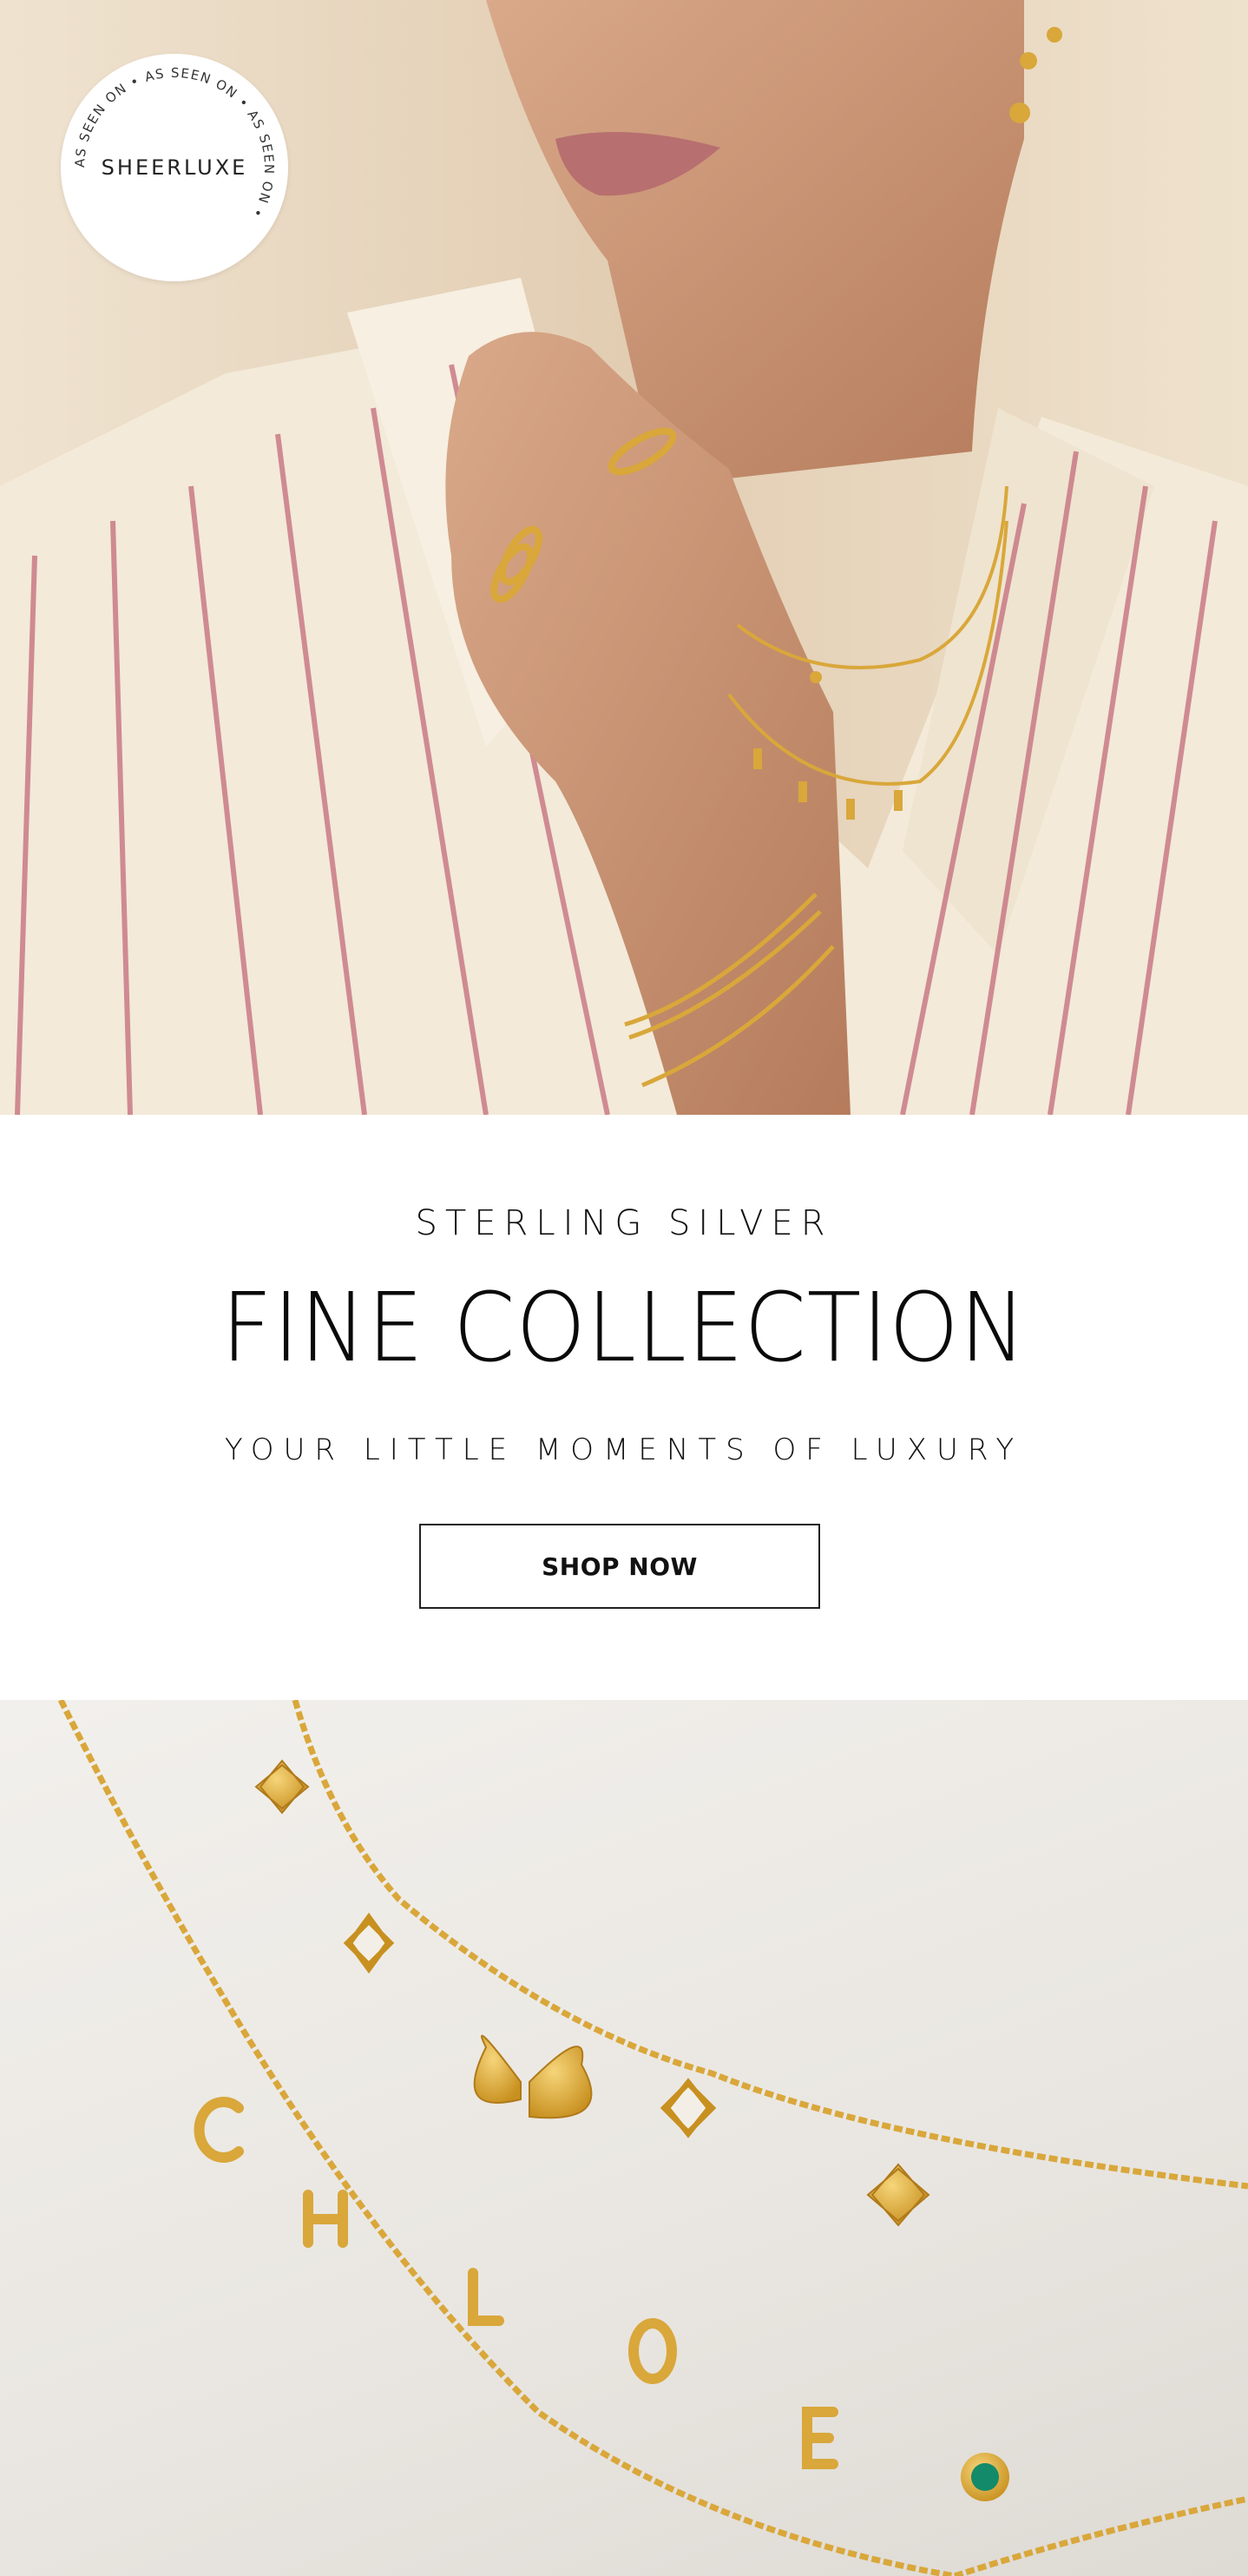  I want to click on badge-brand-name: SHEERLUXE, so click(174, 167).